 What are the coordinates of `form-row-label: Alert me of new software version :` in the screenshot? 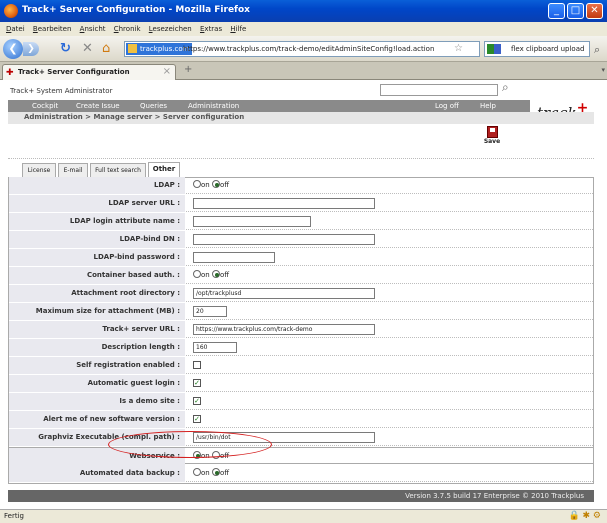 It's located at (97, 419).